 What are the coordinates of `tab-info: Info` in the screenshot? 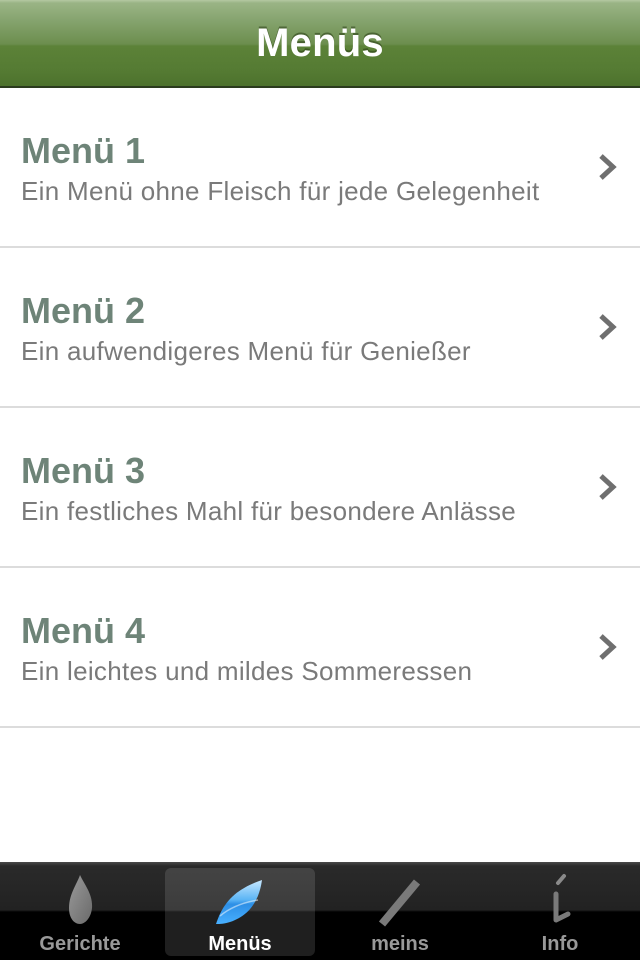 It's located at (560, 911).